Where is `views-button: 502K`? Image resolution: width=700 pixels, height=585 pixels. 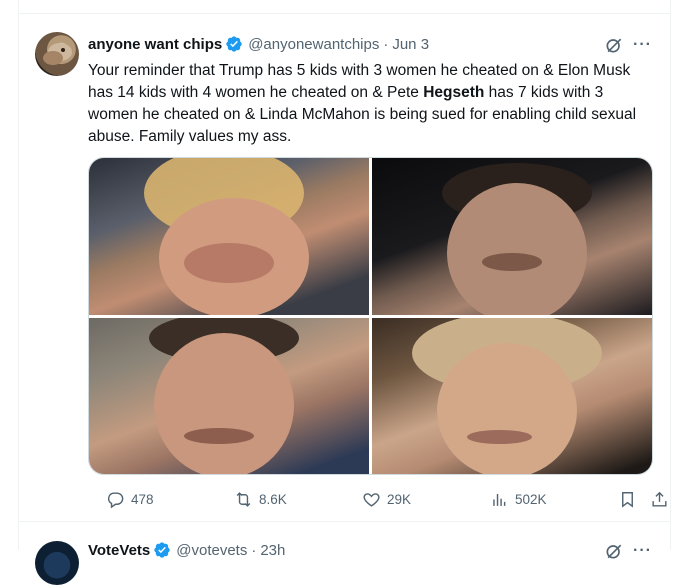
views-button: 502K is located at coordinates (518, 499).